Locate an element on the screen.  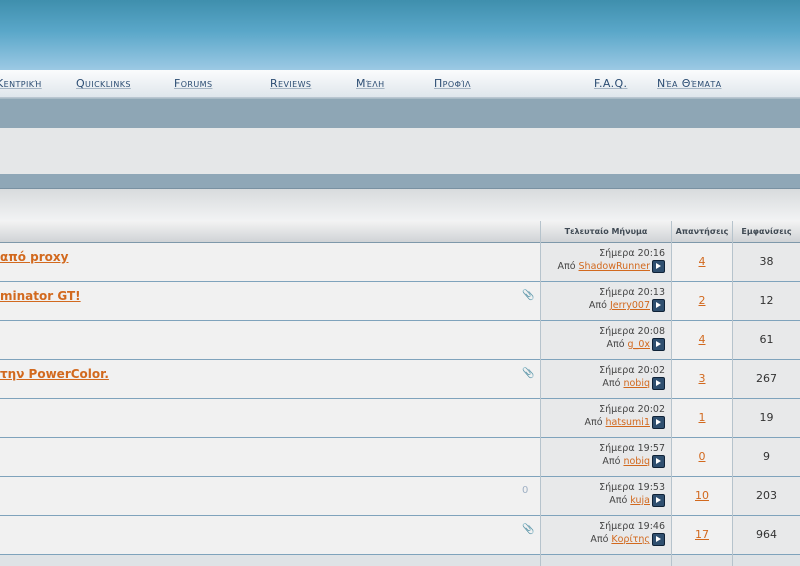
thread-title-link: από proxy is located at coordinates (34, 257).